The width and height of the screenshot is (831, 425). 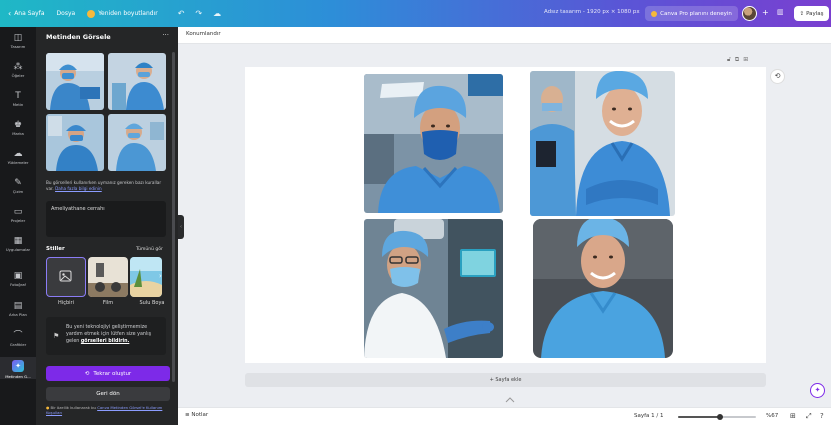 What do you see at coordinates (87, 373) in the screenshot?
I see `refresh-icon: ⟲` at bounding box center [87, 373].